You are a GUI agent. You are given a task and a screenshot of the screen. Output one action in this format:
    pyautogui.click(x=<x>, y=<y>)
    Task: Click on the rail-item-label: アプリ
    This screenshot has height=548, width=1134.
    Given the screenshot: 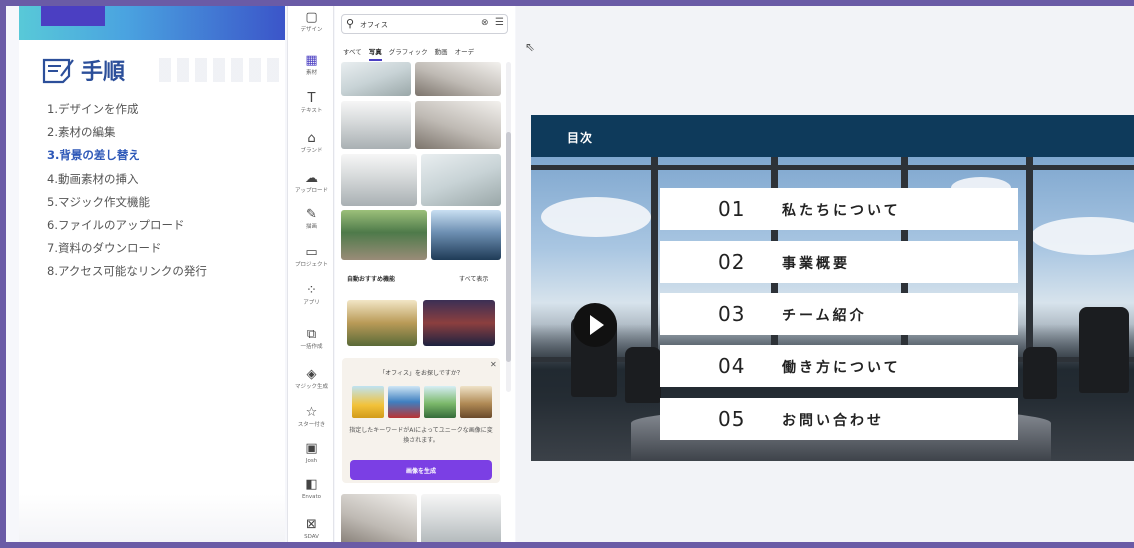 What is the action you would take?
    pyautogui.click(x=311, y=303)
    